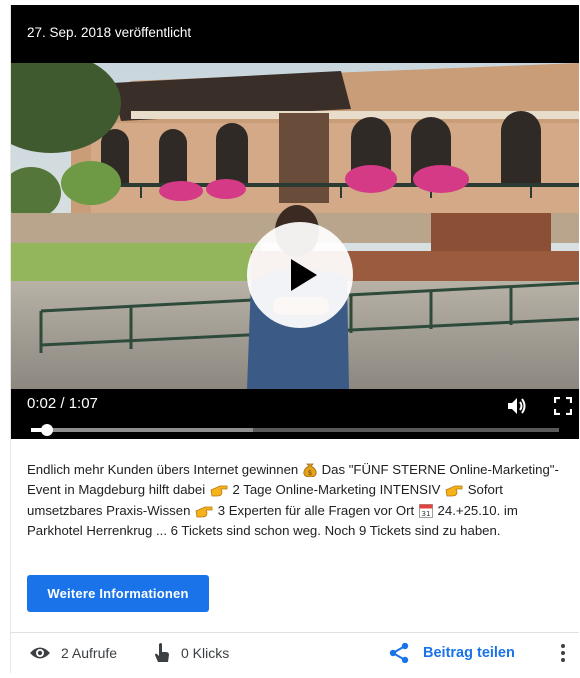  Describe the element at coordinates (295, 430) in the screenshot. I see `progress-bar` at that location.